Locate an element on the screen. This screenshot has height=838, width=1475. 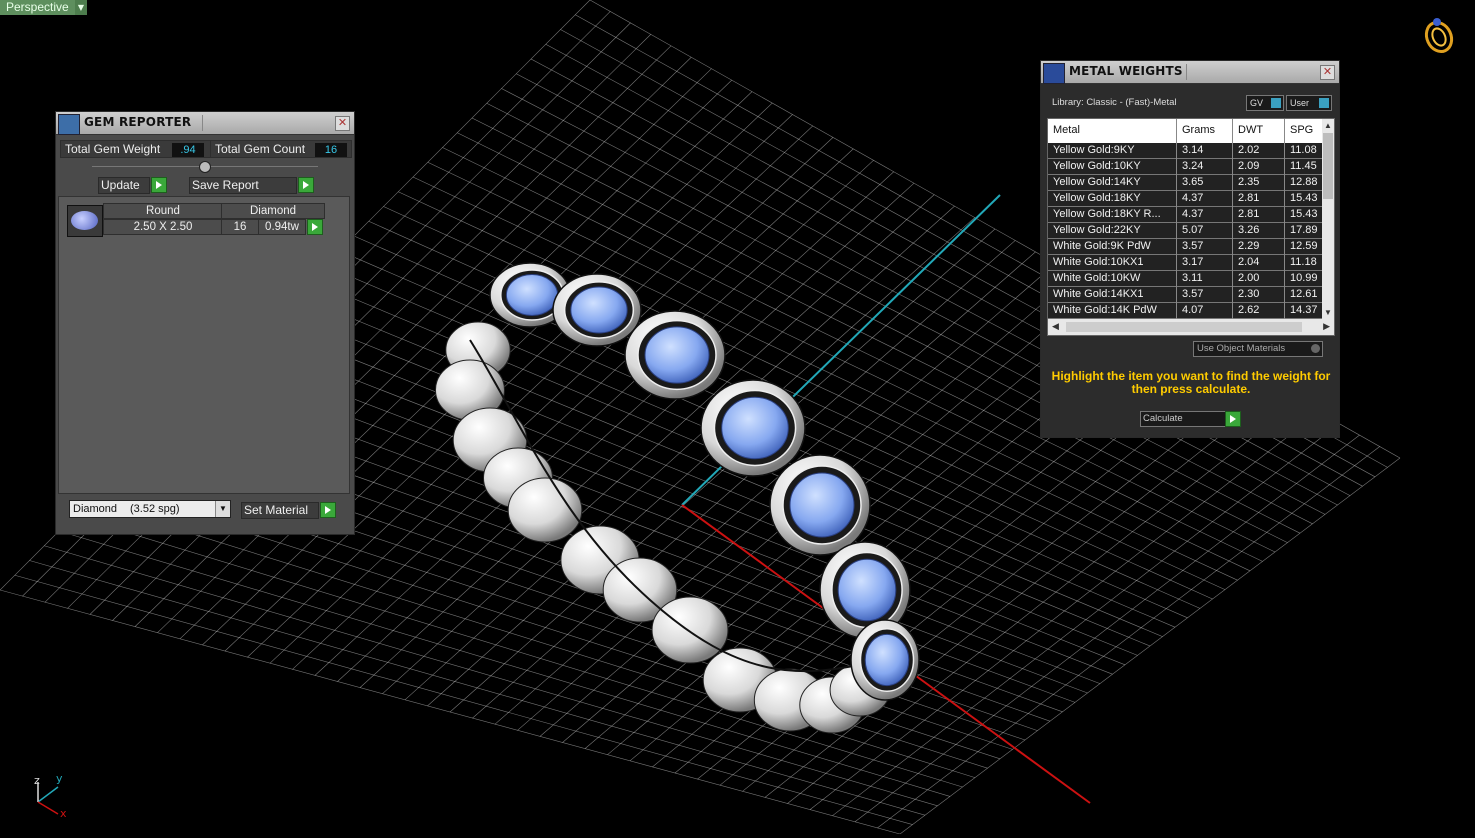
horizontal-scrollbar: ◀ ▶ is located at coordinates (1191, 327).